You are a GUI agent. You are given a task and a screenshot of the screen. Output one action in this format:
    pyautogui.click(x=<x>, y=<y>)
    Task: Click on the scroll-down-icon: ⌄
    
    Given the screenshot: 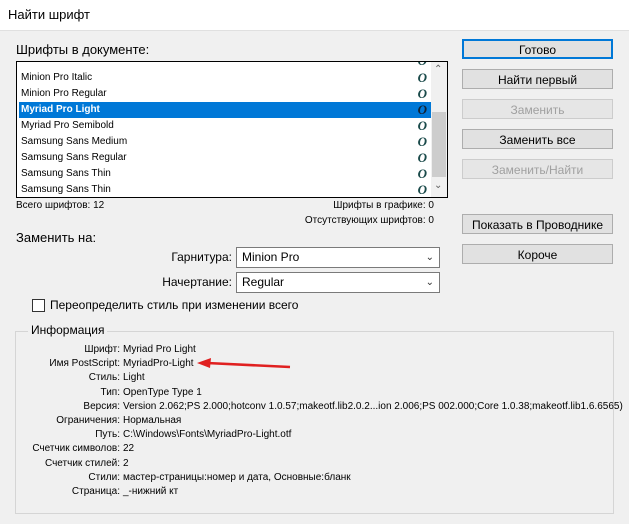 What is the action you would take?
    pyautogui.click(x=438, y=185)
    